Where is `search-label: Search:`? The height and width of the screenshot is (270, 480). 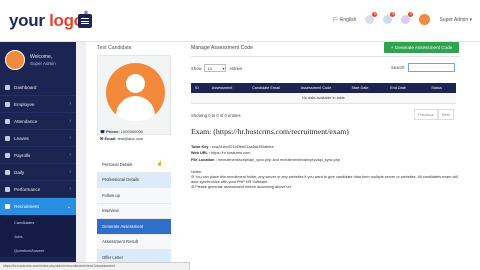 search-label: Search: is located at coordinates (398, 67).